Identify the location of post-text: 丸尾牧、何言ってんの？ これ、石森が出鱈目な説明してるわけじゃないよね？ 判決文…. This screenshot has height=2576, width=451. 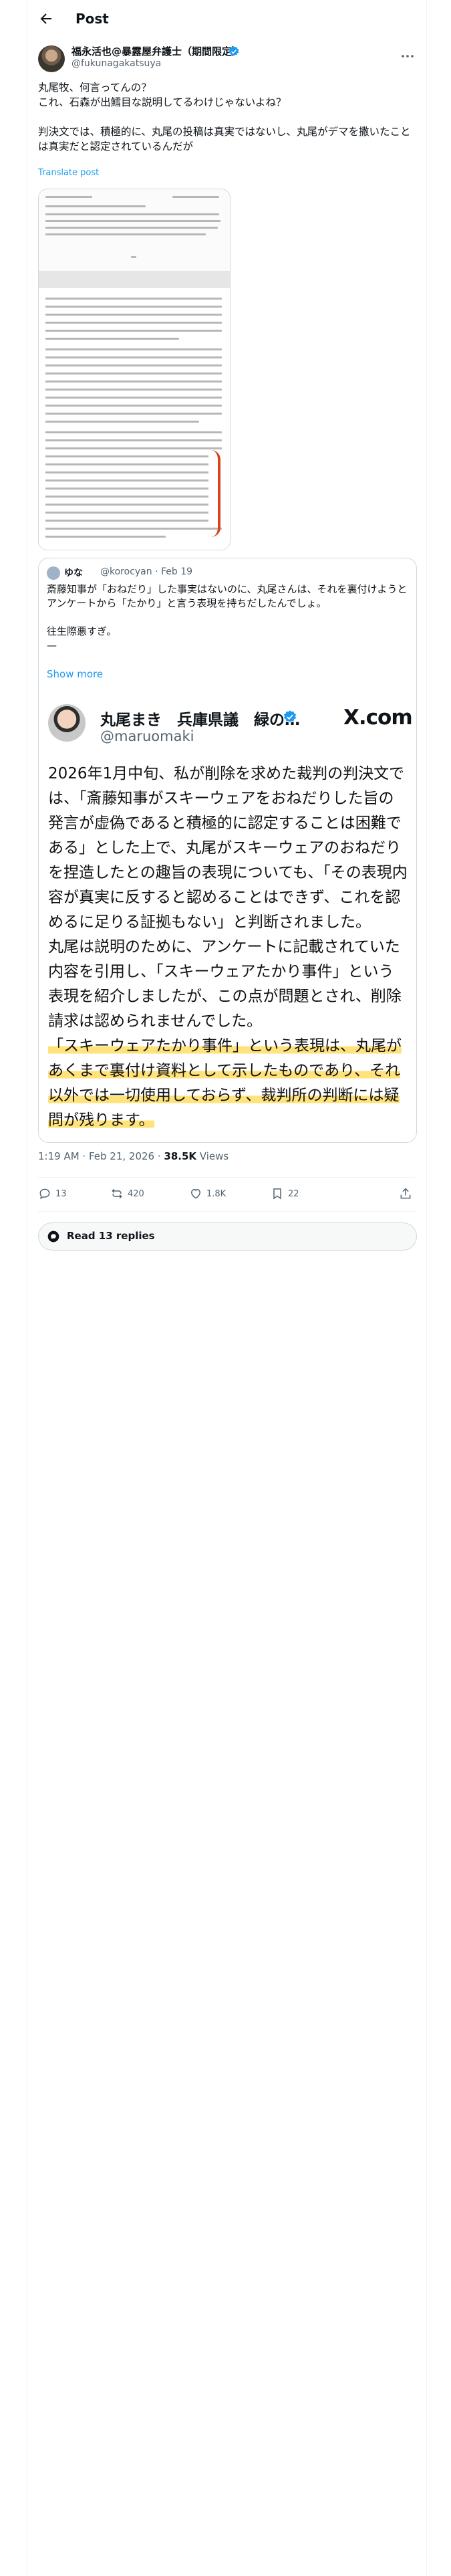
(224, 117).